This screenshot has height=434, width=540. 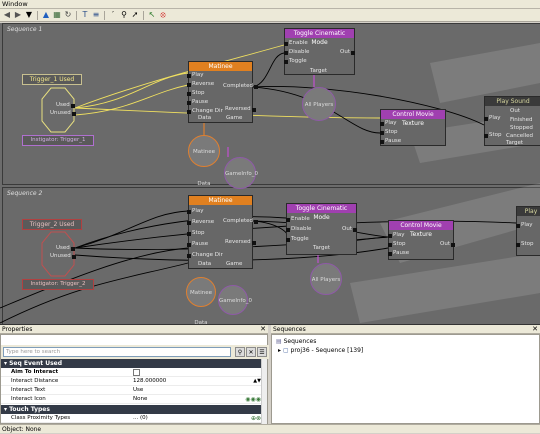 What do you see at coordinates (134, 329) in the screenshot?
I see `properties-header: Properties ✕` at bounding box center [134, 329].